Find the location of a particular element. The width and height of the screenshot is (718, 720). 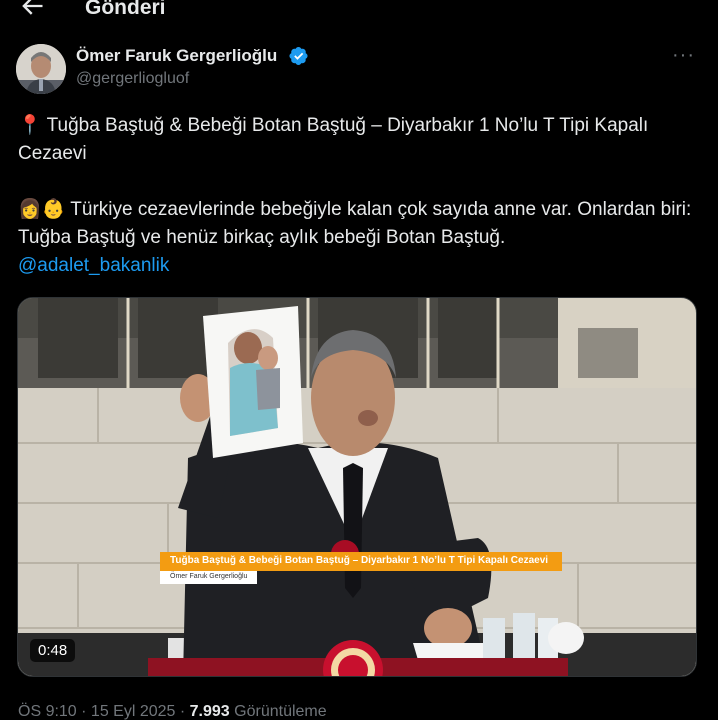

verified-badge-icon is located at coordinates (298, 56).